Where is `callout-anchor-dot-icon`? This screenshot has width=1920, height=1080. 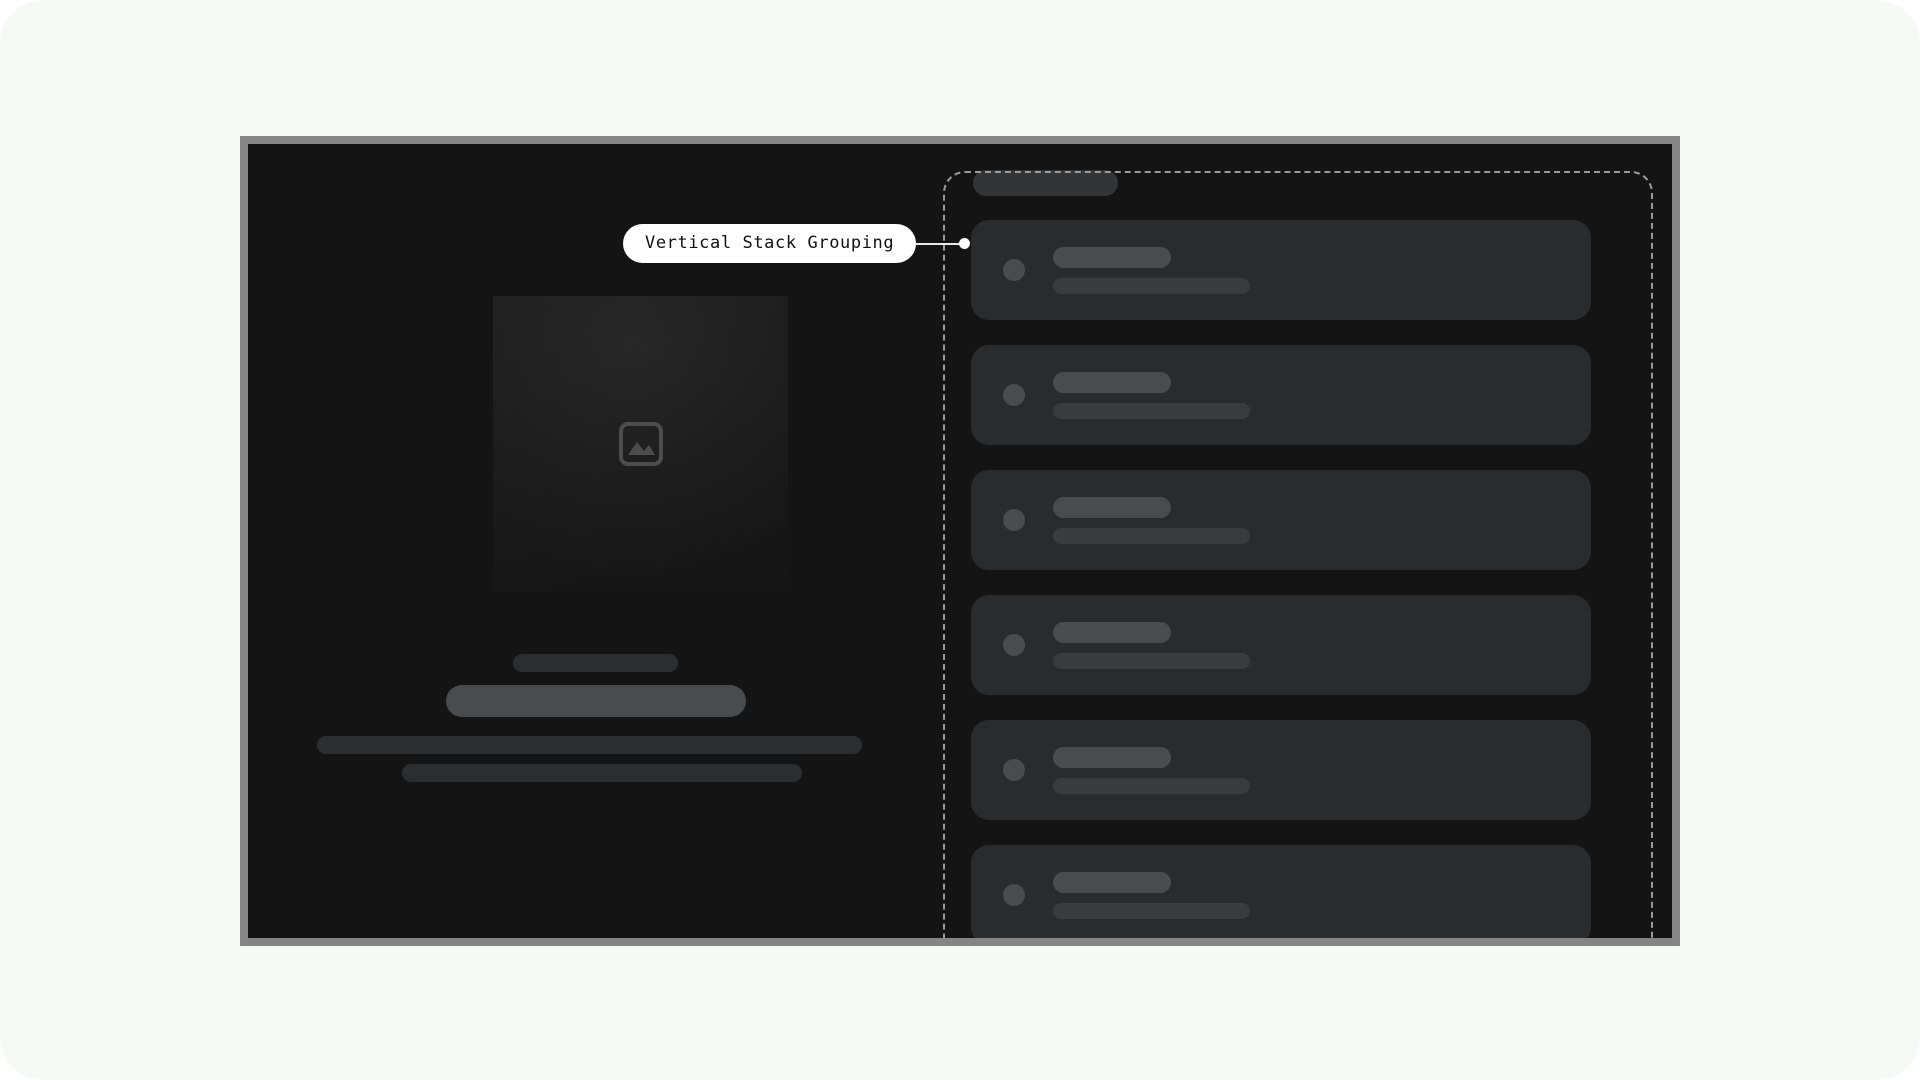 callout-anchor-dot-icon is located at coordinates (965, 243).